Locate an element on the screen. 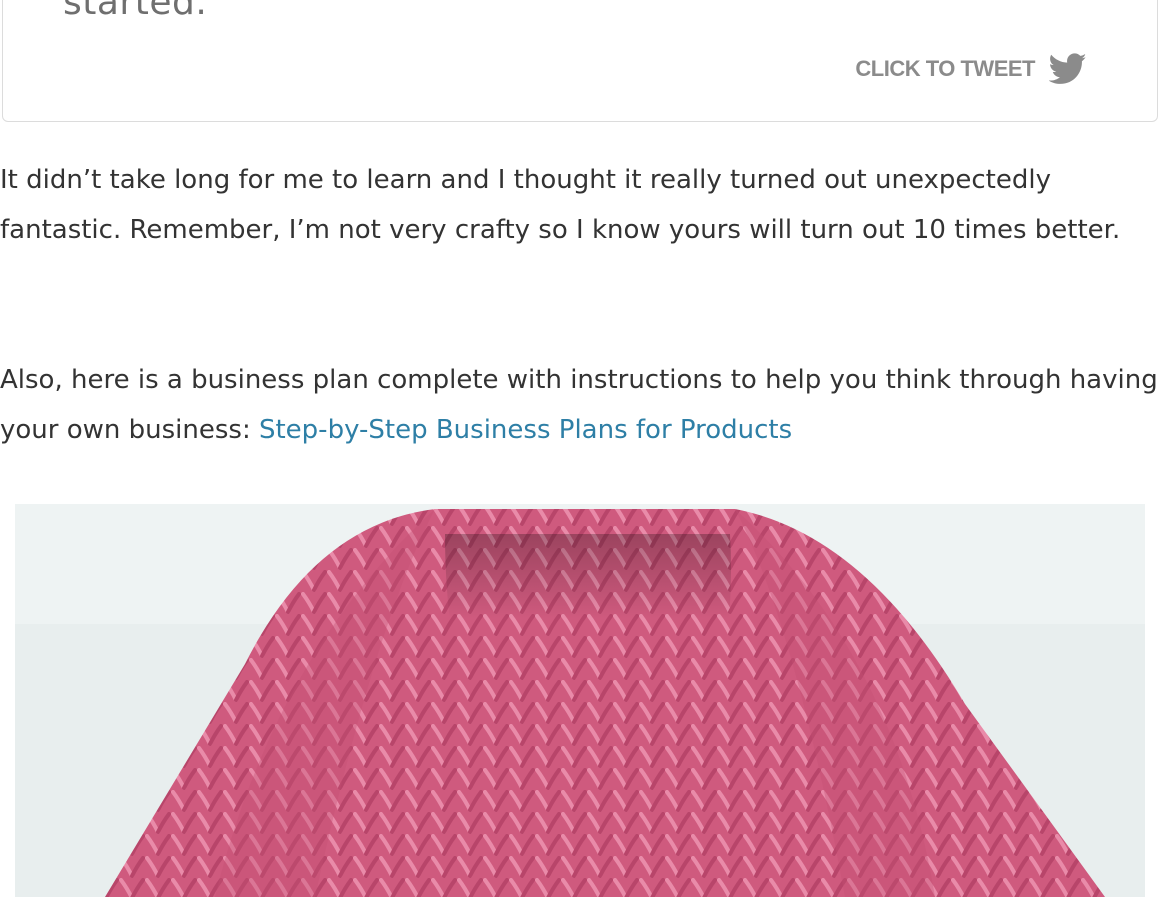  business-plans-link: Step-by-Step Business Plans for Products is located at coordinates (525, 430).